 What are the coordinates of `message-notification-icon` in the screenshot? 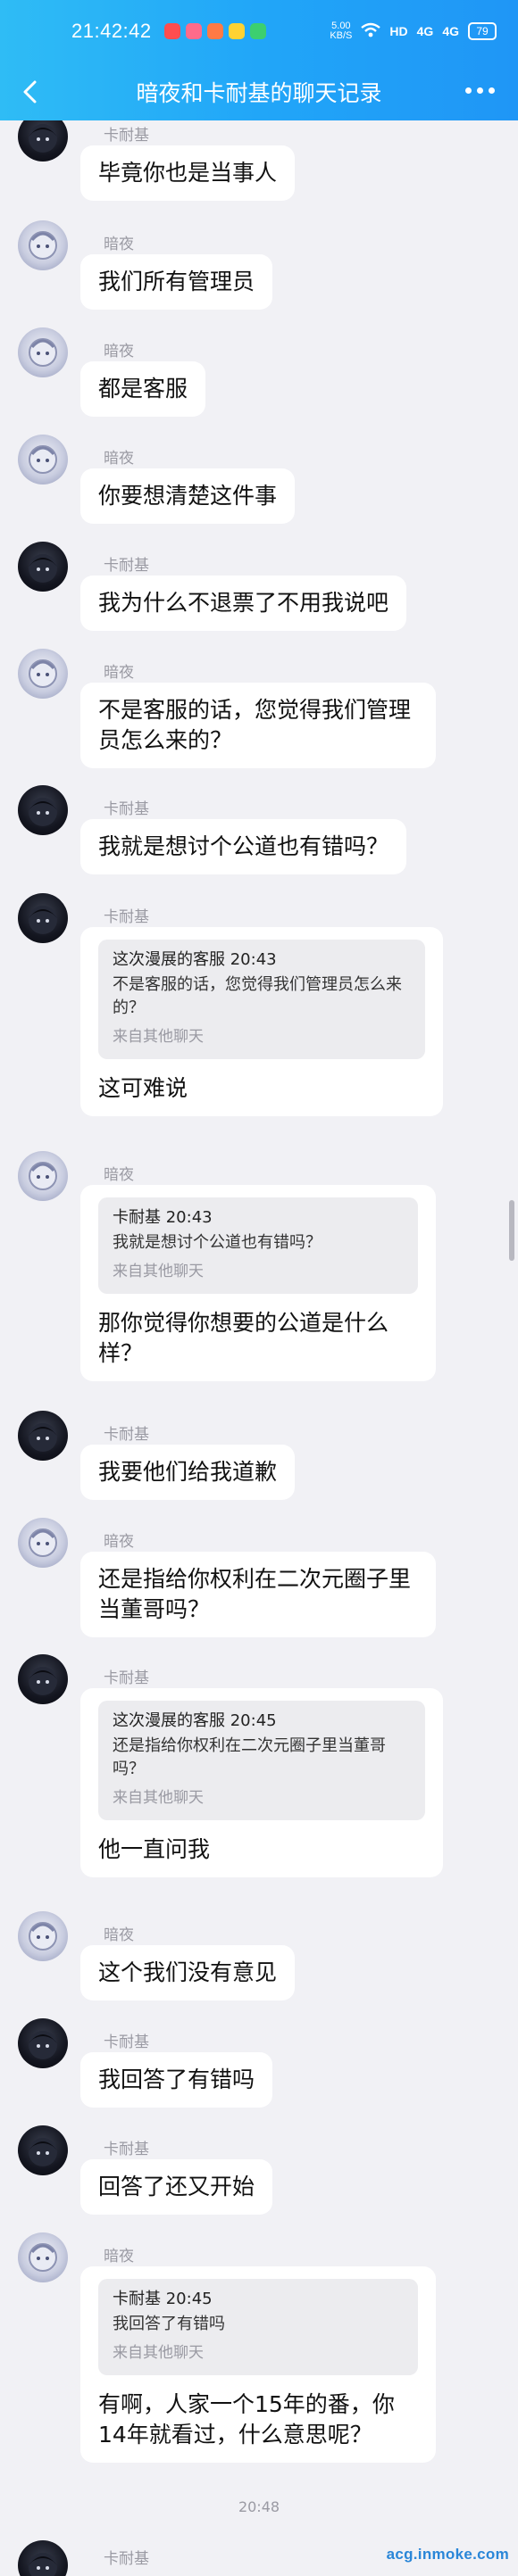 It's located at (257, 31).